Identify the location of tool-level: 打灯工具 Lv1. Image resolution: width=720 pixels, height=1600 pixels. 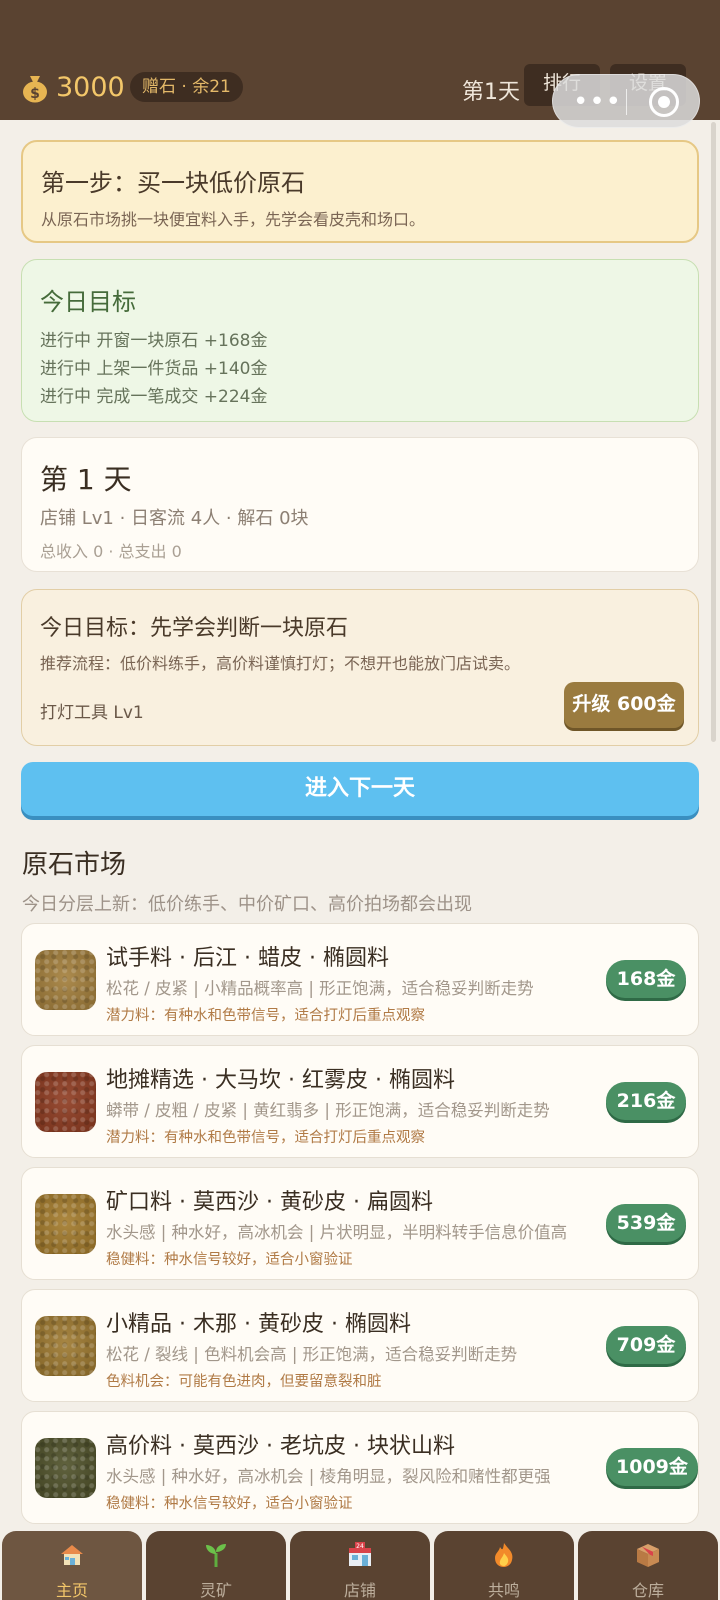
(92, 713).